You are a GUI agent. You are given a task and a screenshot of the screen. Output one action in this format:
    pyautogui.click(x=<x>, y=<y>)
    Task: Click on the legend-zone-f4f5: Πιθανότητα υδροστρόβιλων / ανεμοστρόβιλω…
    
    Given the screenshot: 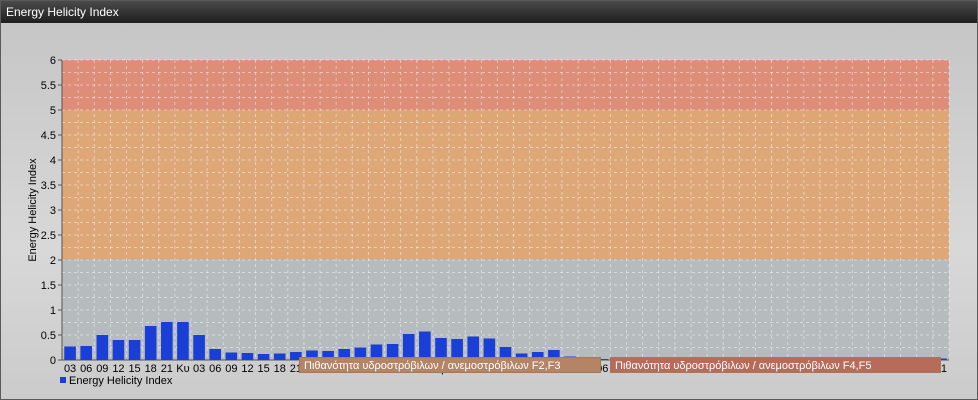 What is the action you would take?
    pyautogui.click(x=775, y=365)
    